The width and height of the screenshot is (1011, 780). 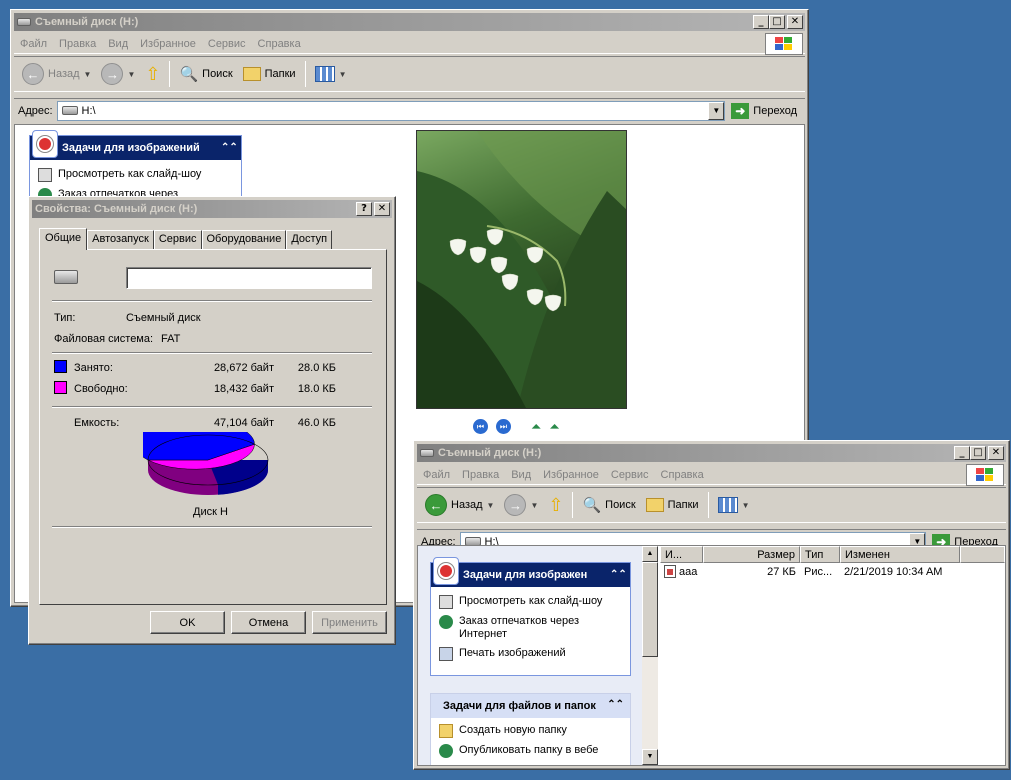 I want to click on back-menu-bar: Файл Правка Вид Избранное Сервис Справка, so click(x=409, y=44).